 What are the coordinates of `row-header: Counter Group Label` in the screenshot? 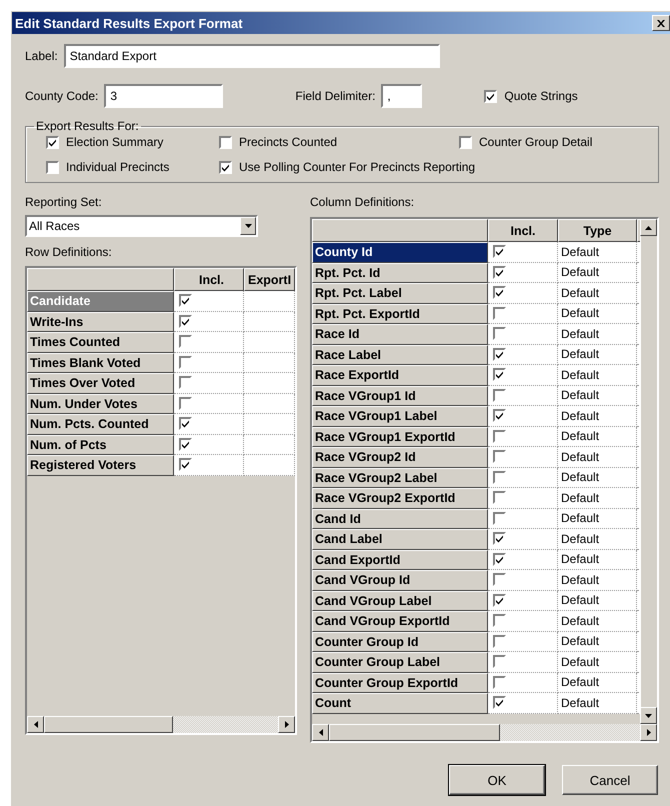 It's located at (400, 662).